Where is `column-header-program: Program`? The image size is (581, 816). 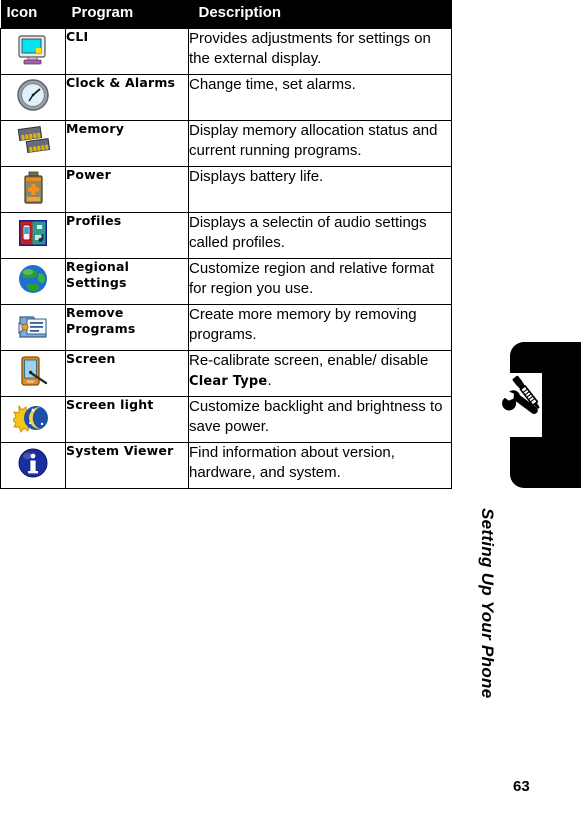 column-header-program: Program is located at coordinates (127, 14).